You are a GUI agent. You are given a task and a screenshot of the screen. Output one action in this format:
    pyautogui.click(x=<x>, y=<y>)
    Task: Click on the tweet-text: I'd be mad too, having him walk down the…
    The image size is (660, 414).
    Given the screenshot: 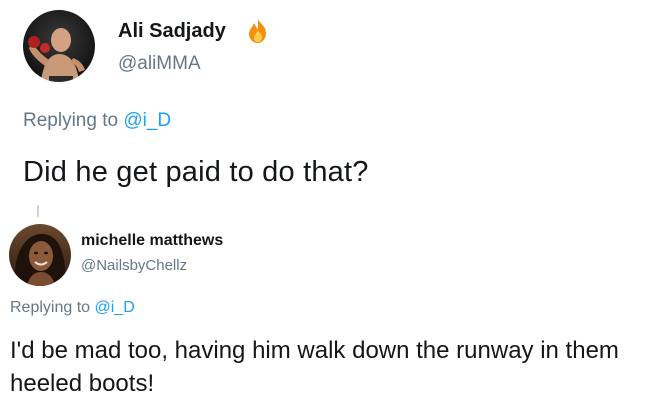 What is the action you would take?
    pyautogui.click(x=314, y=367)
    